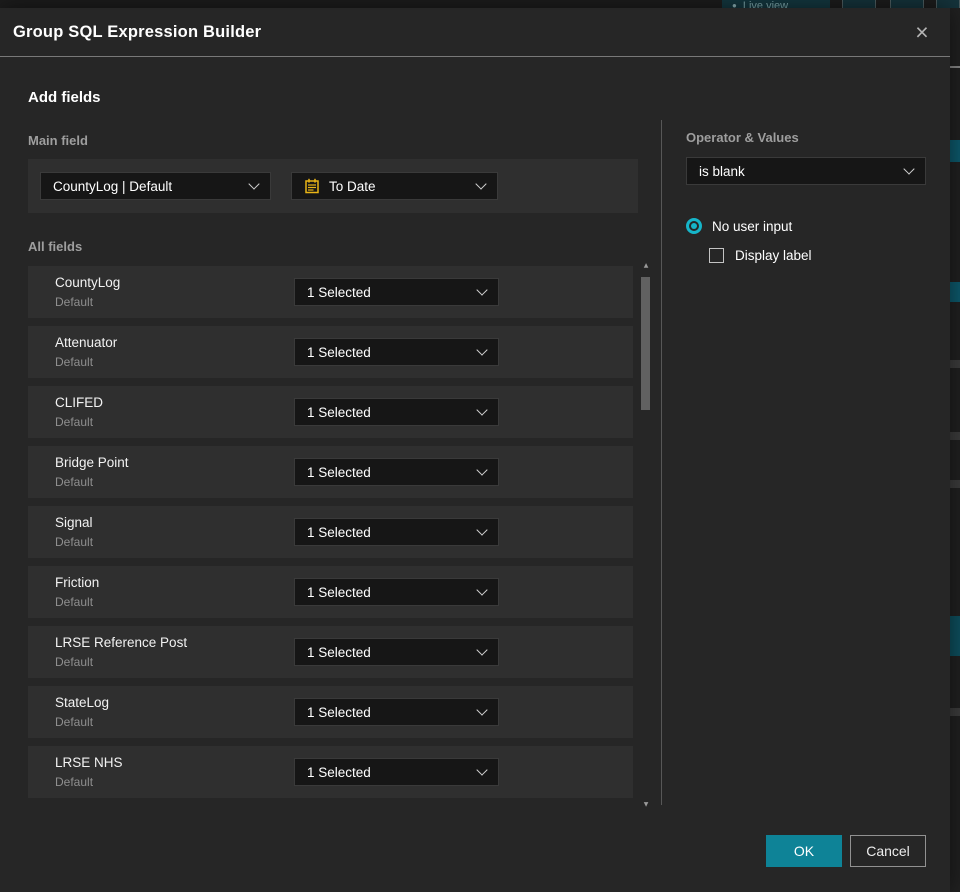 The image size is (960, 892). I want to click on scrollbar-thumb, so click(645, 343).